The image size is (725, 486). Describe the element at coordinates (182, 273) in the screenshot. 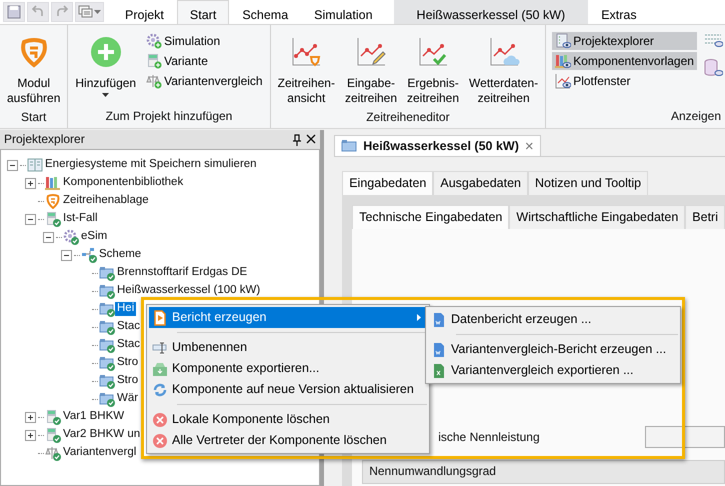

I see `tree-item: Brennstofftarif Erdgas DE` at that location.